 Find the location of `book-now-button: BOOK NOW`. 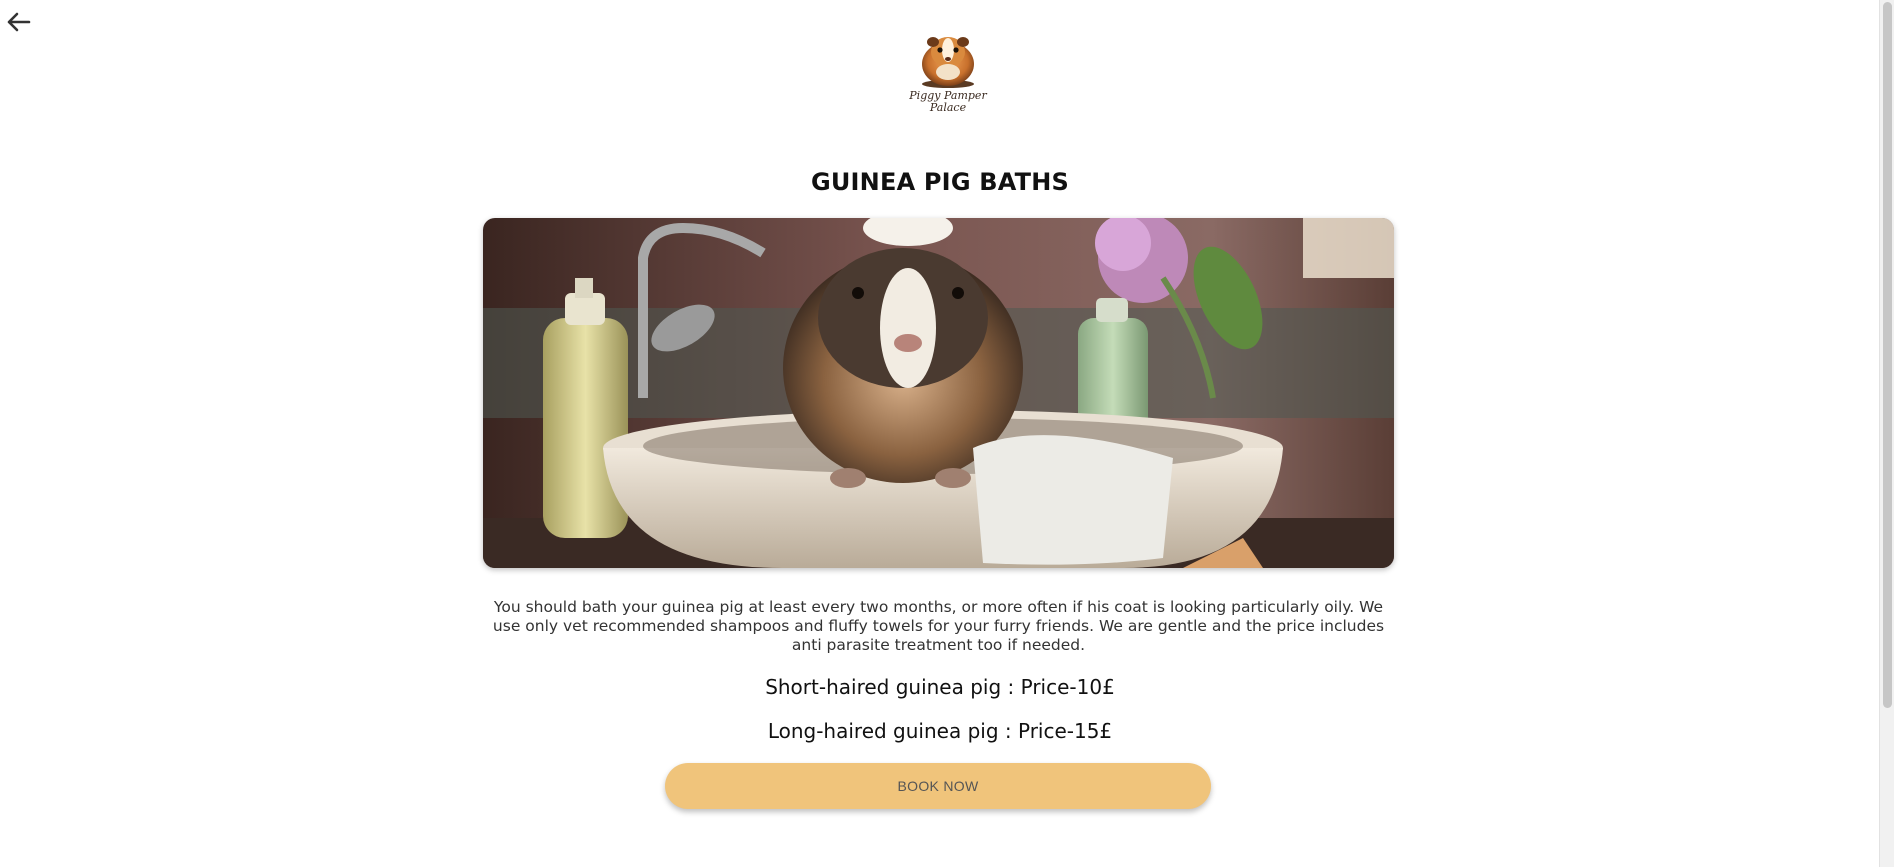

book-now-button: BOOK NOW is located at coordinates (938, 786).